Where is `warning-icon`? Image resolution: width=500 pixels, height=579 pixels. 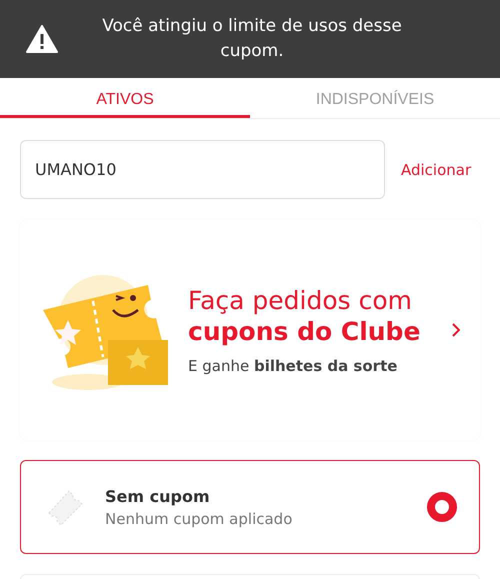 warning-icon is located at coordinates (42, 39).